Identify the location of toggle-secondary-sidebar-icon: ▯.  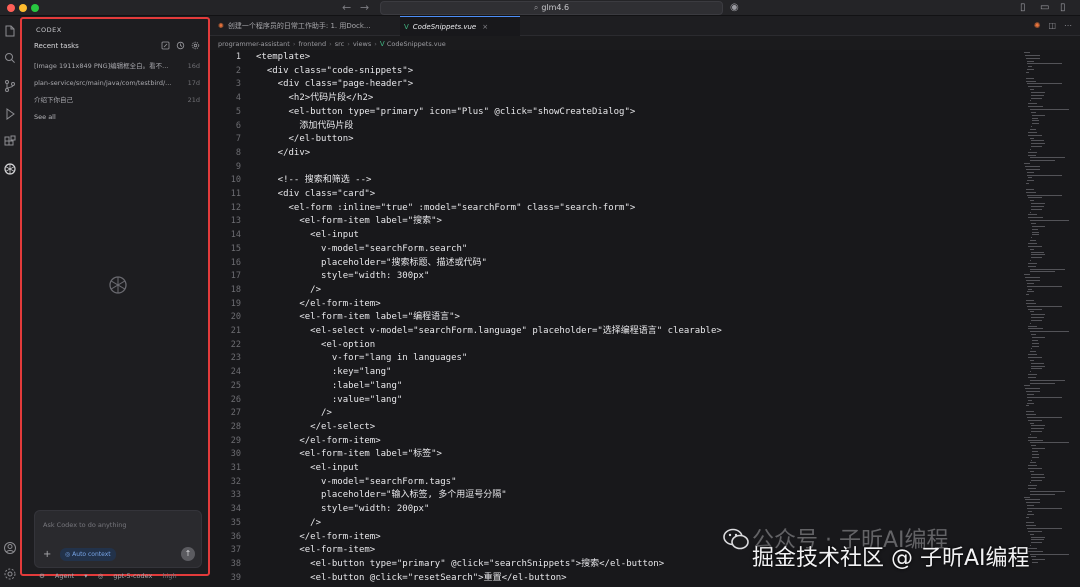
(1063, 8).